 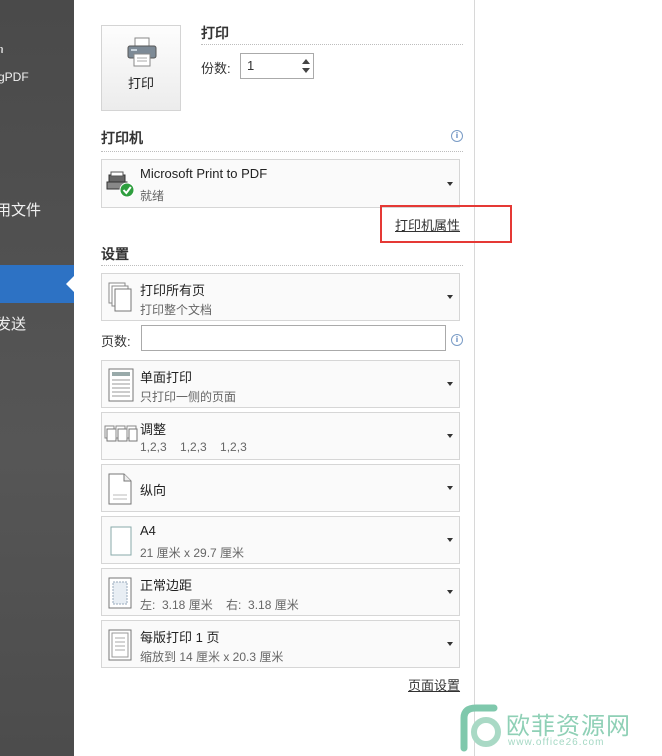 I want to click on print-range-title: 打印所有页, so click(x=173, y=290).